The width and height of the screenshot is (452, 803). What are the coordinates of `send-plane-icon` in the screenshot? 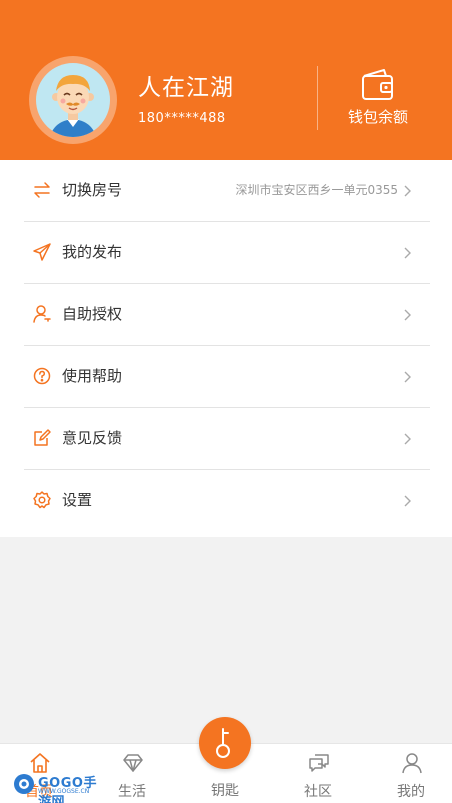 It's located at (42, 252).